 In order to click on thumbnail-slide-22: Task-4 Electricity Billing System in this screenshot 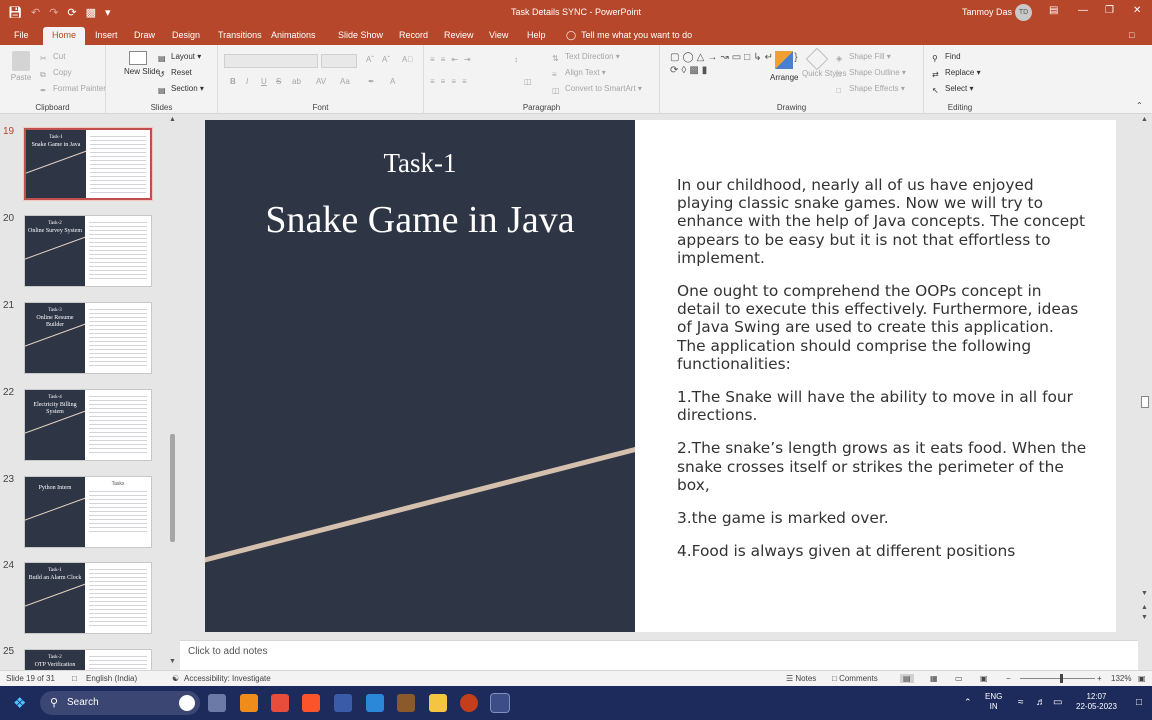, I will do `click(88, 425)`.